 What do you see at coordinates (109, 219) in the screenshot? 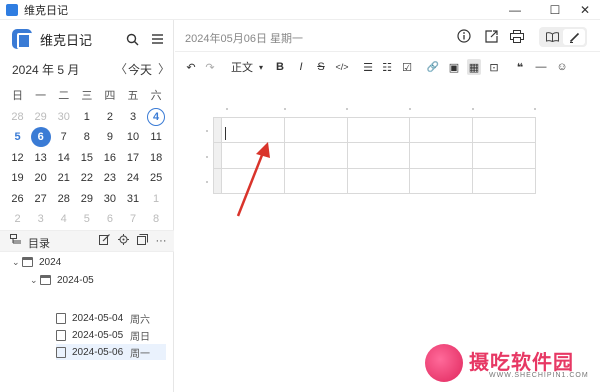
I see `calendar-day: 6` at bounding box center [109, 219].